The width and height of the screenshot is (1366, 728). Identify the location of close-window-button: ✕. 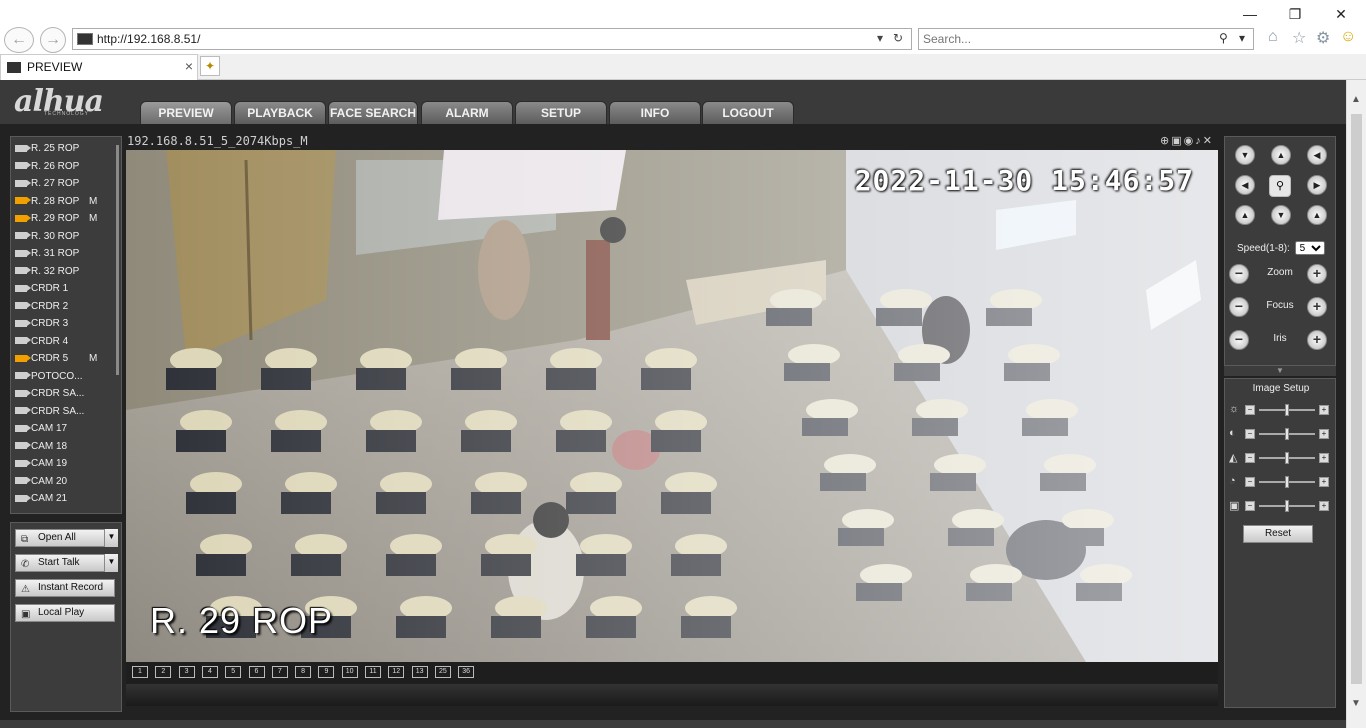
(1341, 14).